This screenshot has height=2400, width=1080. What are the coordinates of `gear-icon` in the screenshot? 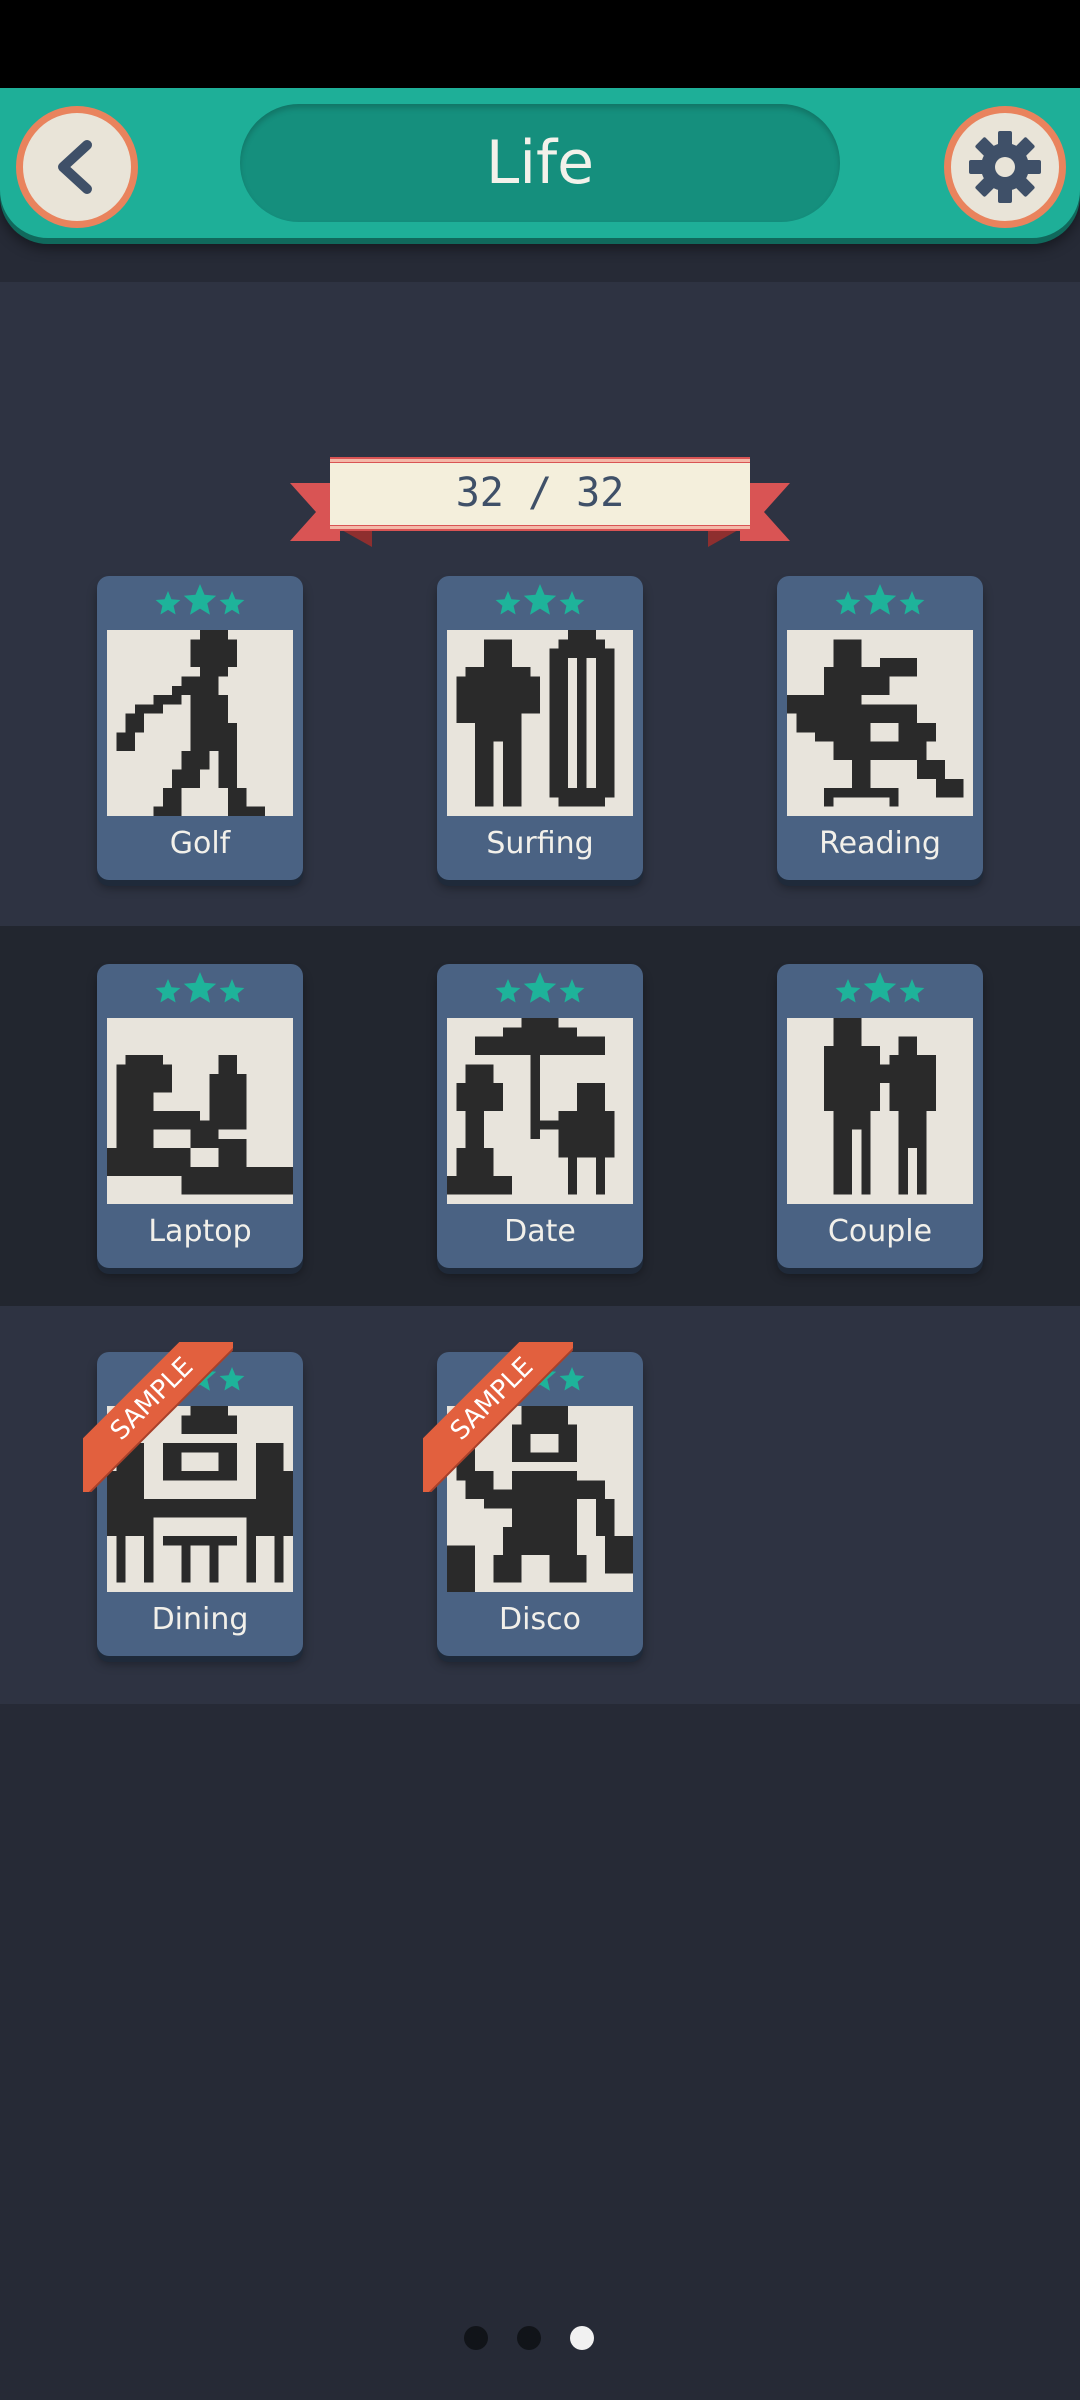 It's located at (1005, 167).